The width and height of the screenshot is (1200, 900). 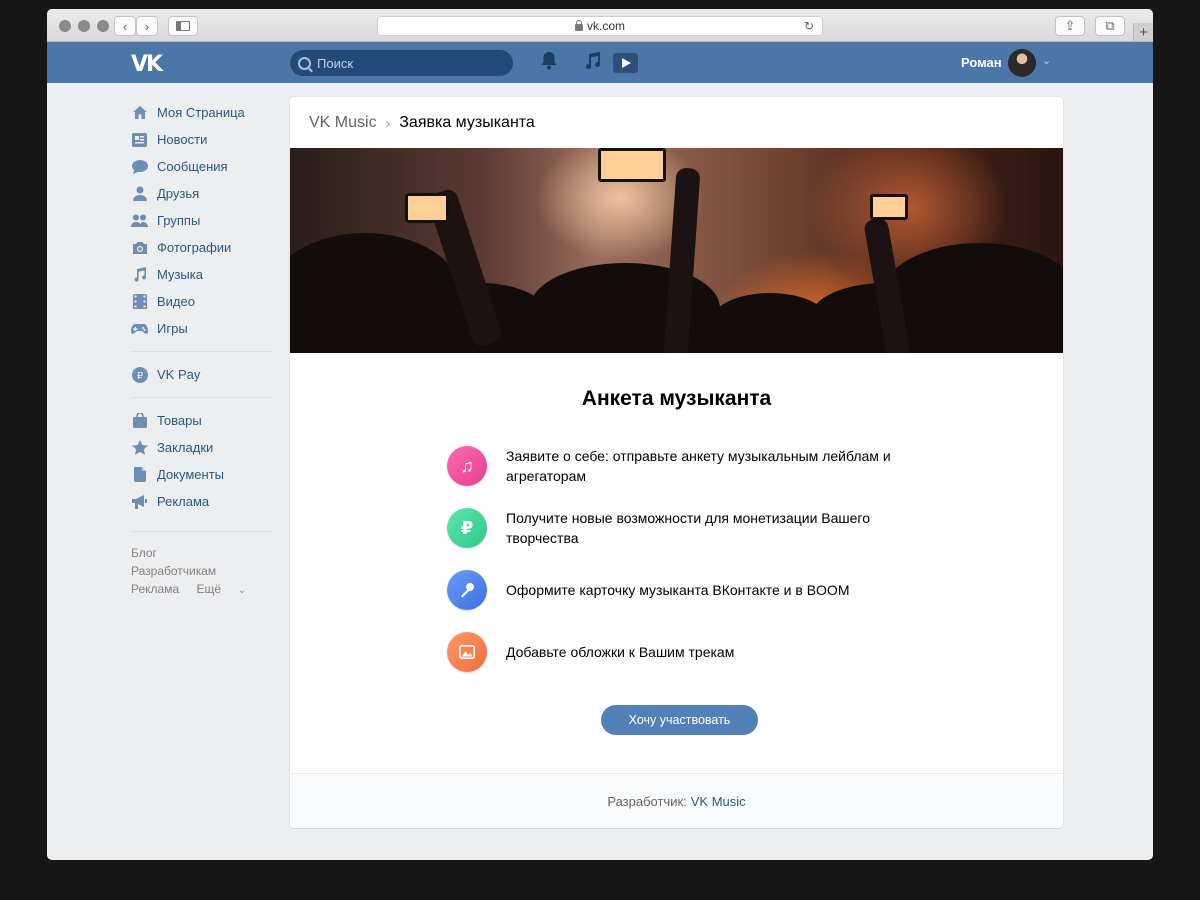 I want to click on image-icon, so click(x=467, y=652).